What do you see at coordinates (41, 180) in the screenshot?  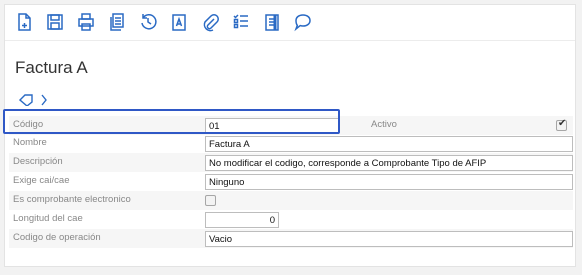 I see `exige-cai-label: Exige cai/cae` at bounding box center [41, 180].